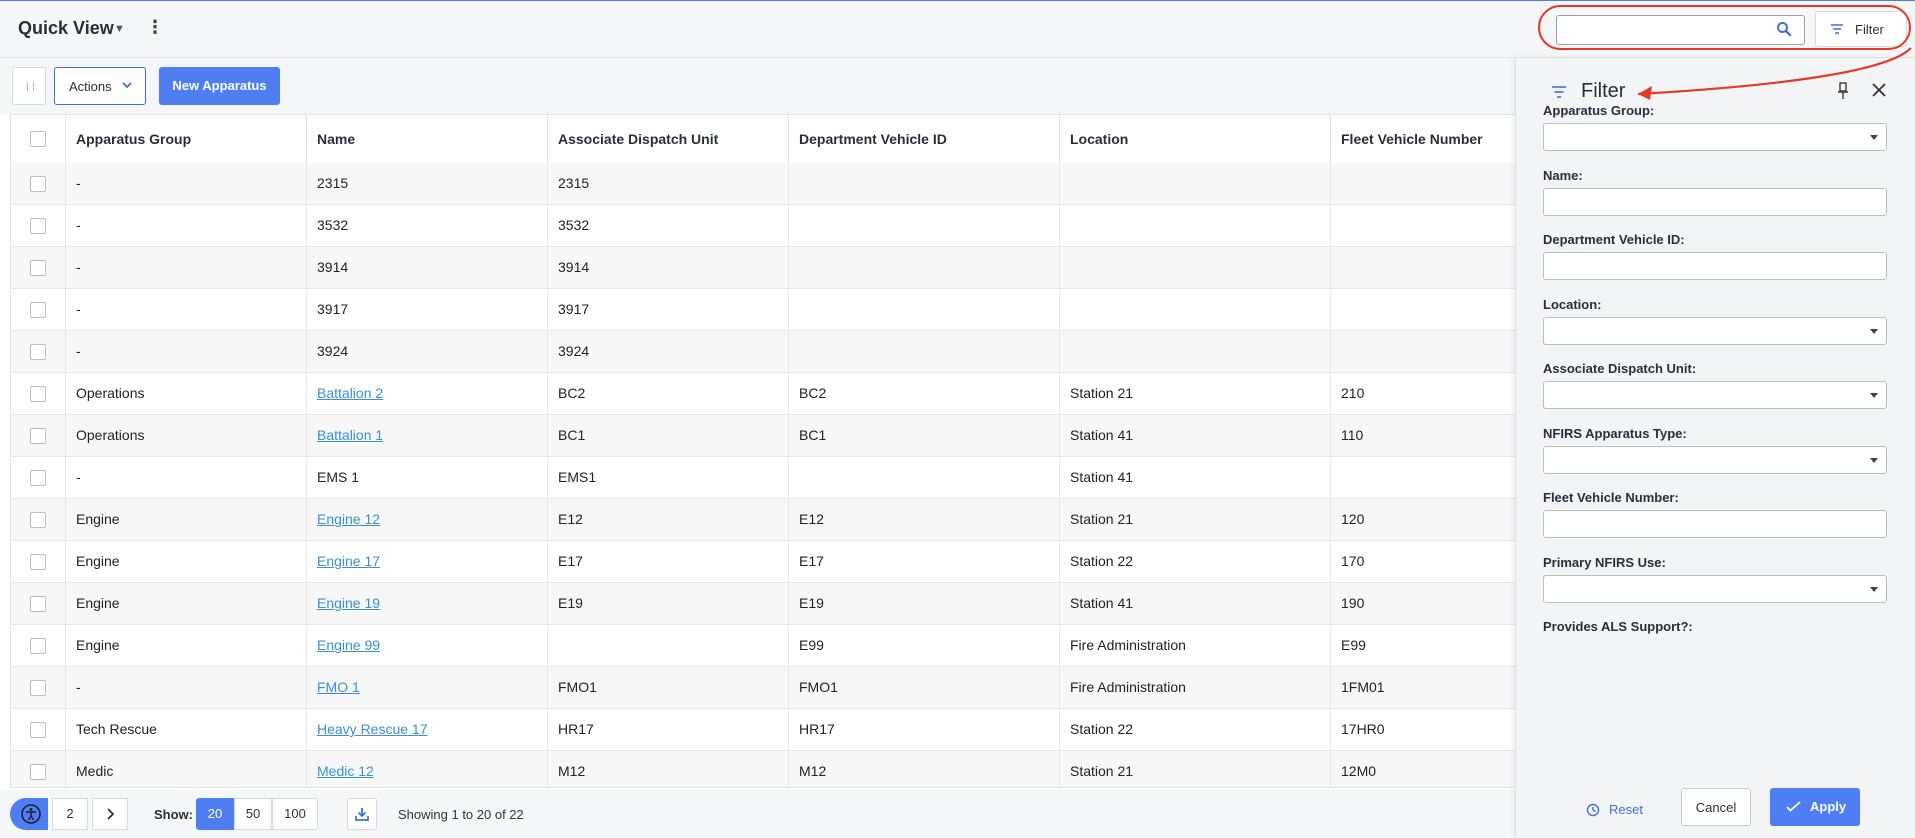 This screenshot has height=838, width=1915. Describe the element at coordinates (427, 687) in the screenshot. I see `apparatus-name-link: FMO 1` at that location.